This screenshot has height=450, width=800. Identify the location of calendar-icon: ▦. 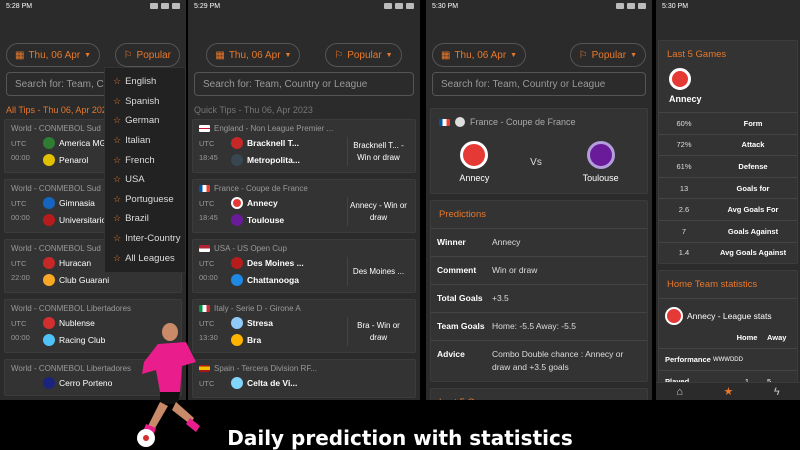
(20, 55).